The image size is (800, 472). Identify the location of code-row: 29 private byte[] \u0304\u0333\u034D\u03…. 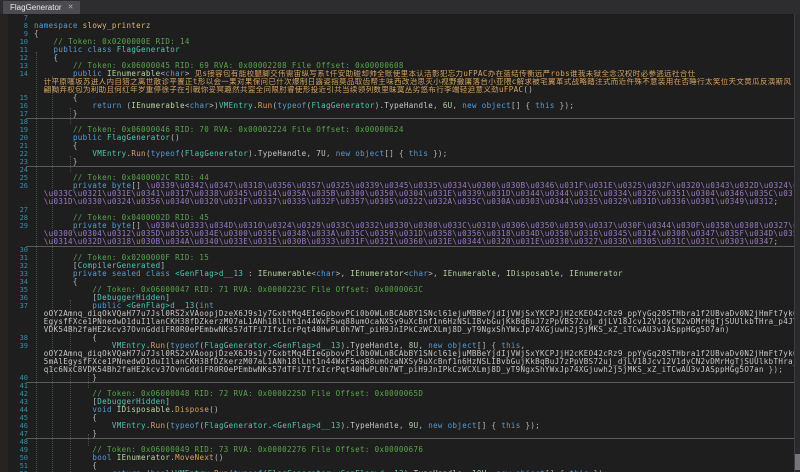
(397, 226).